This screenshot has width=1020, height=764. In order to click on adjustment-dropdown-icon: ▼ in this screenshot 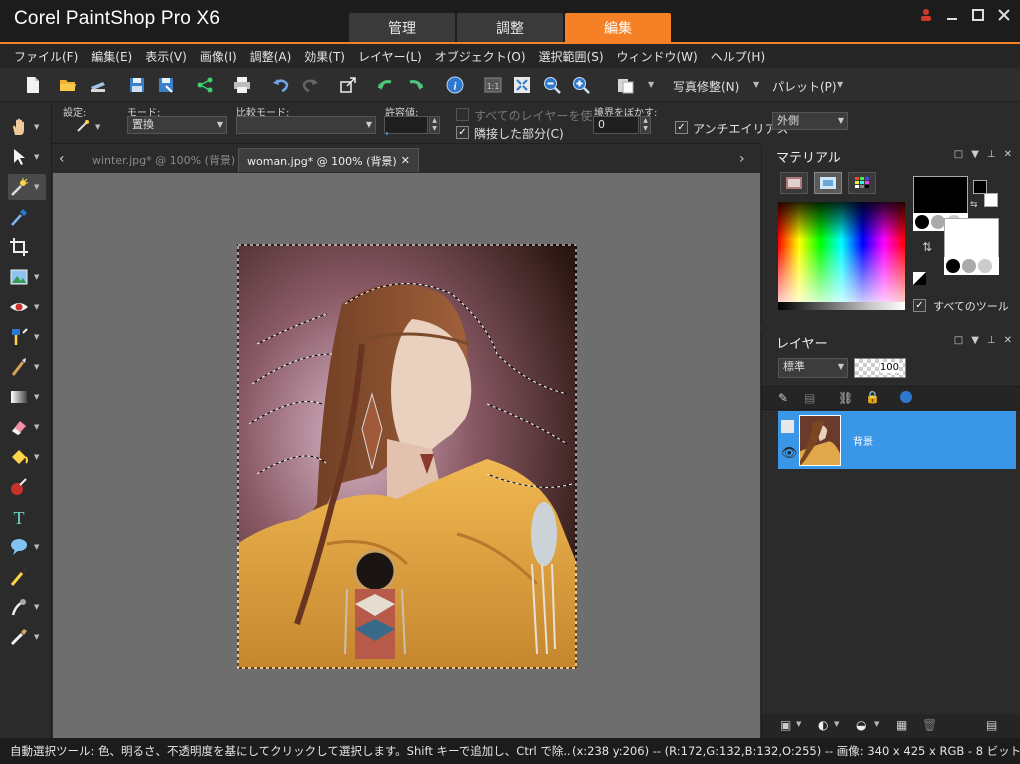, I will do `click(836, 724)`.